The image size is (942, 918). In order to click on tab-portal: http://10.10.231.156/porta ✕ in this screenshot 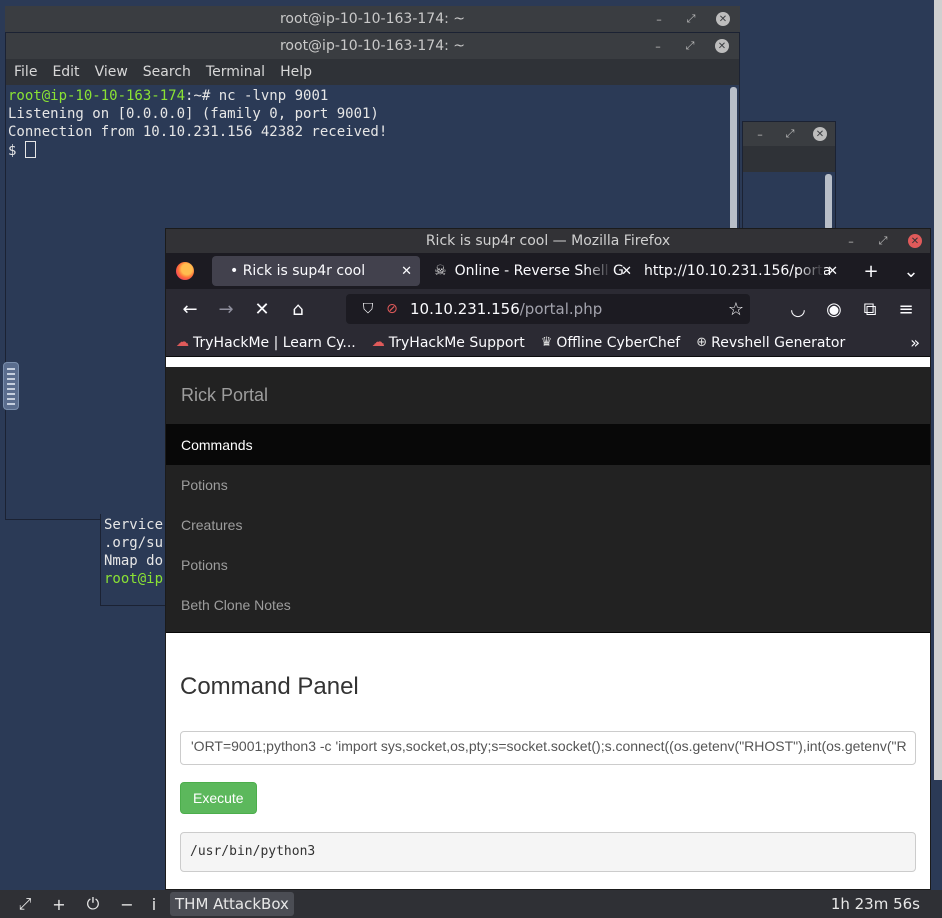, I will do `click(740, 271)`.